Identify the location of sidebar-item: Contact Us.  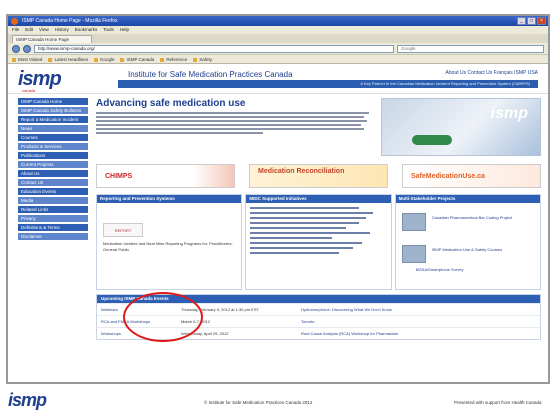
(53, 183).